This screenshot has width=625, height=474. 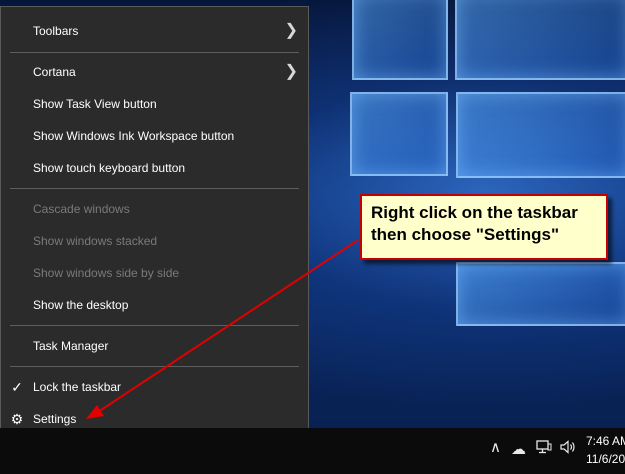 What do you see at coordinates (154, 72) in the screenshot?
I see `menu-item-cortana: Cortana ❯` at bounding box center [154, 72].